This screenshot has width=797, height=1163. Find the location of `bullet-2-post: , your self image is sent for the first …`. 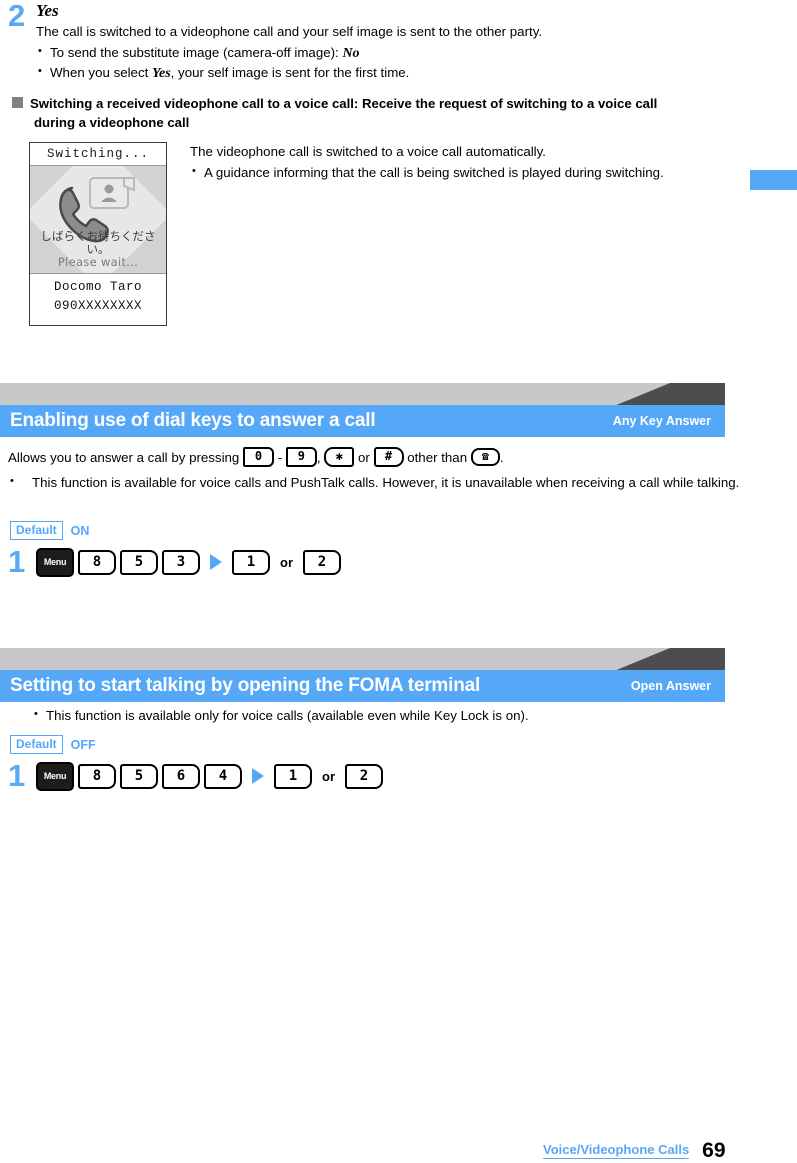

bullet-2-post: , your self image is sent for the first … is located at coordinates (290, 72).